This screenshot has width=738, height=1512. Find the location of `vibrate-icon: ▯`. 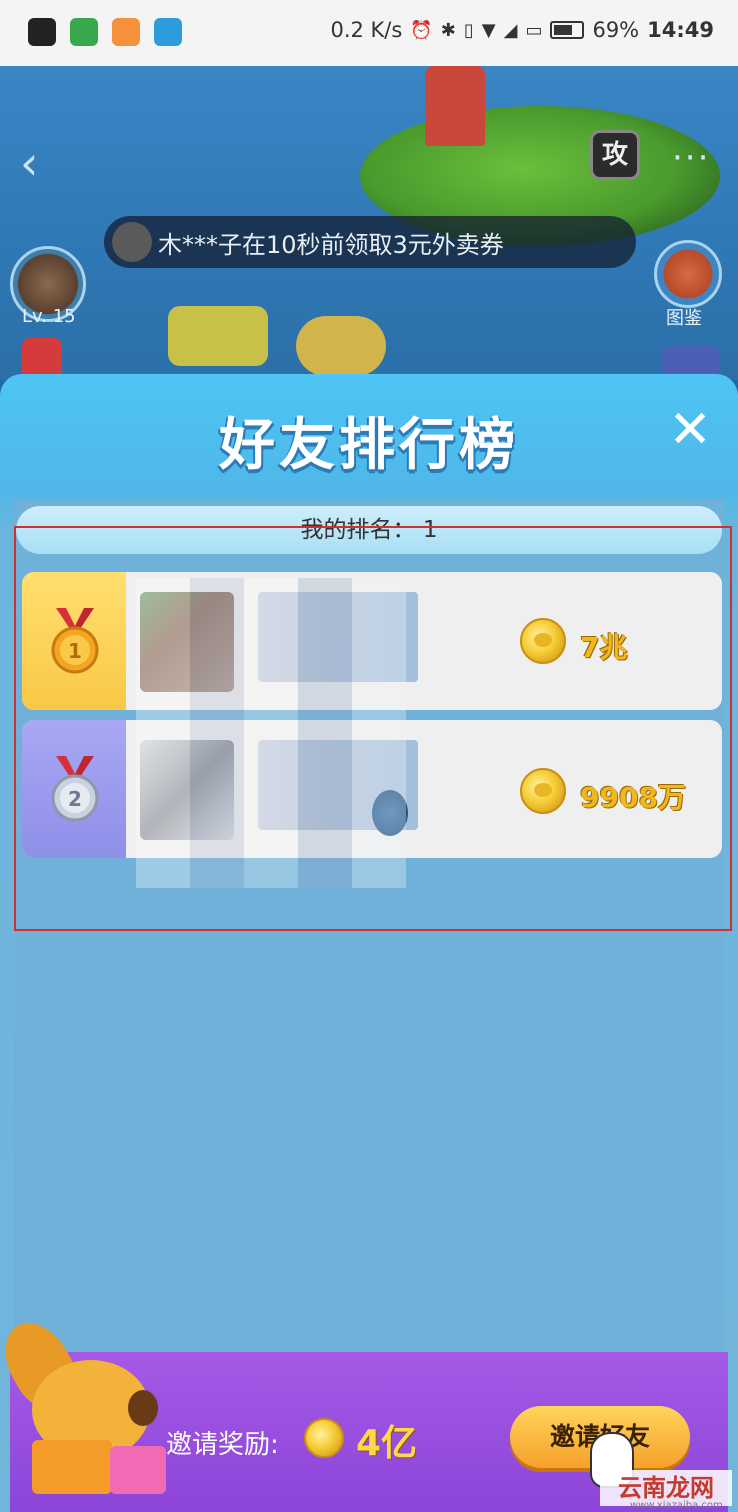

vibrate-icon: ▯ is located at coordinates (468, 30).